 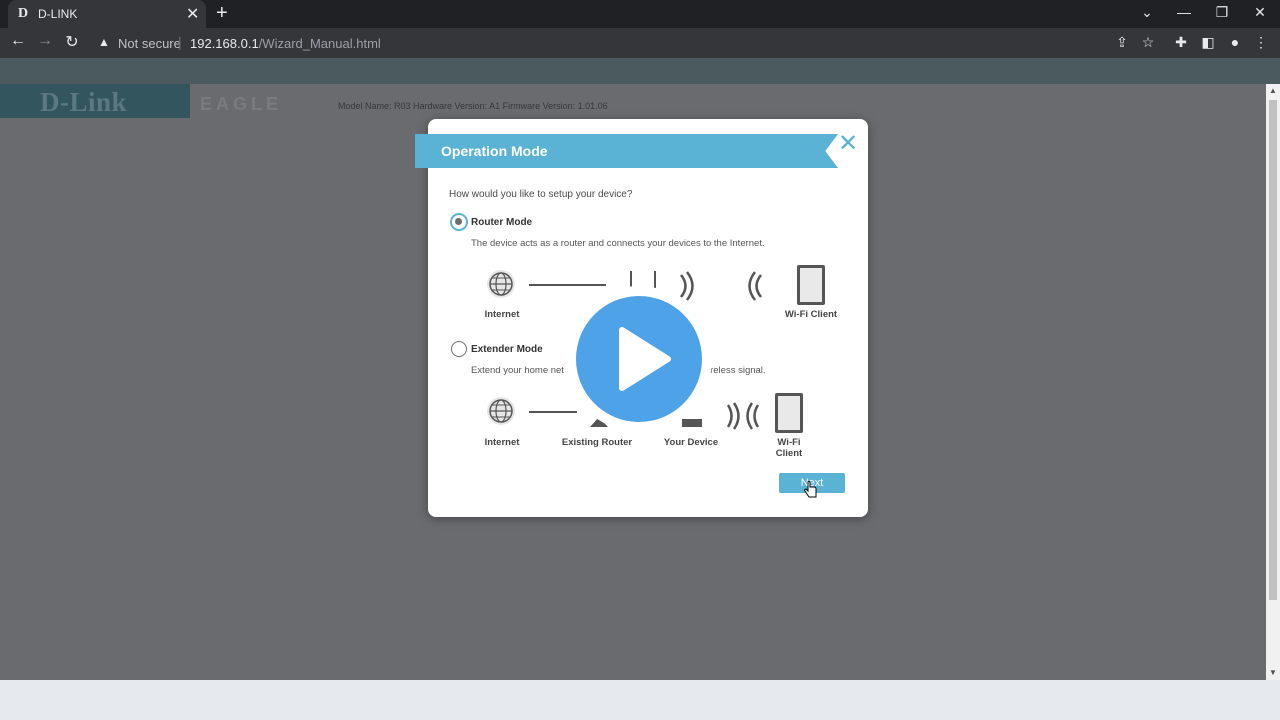 I want to click on profile-icon: ●, so click(x=1235, y=42).